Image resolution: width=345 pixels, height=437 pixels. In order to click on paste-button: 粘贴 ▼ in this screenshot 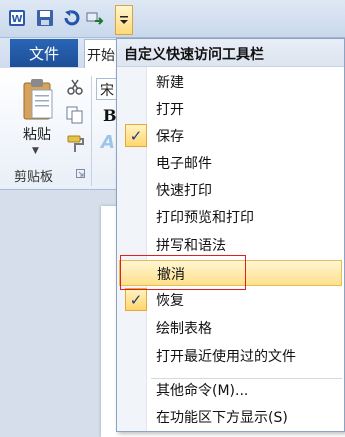, I will do `click(37, 120)`.